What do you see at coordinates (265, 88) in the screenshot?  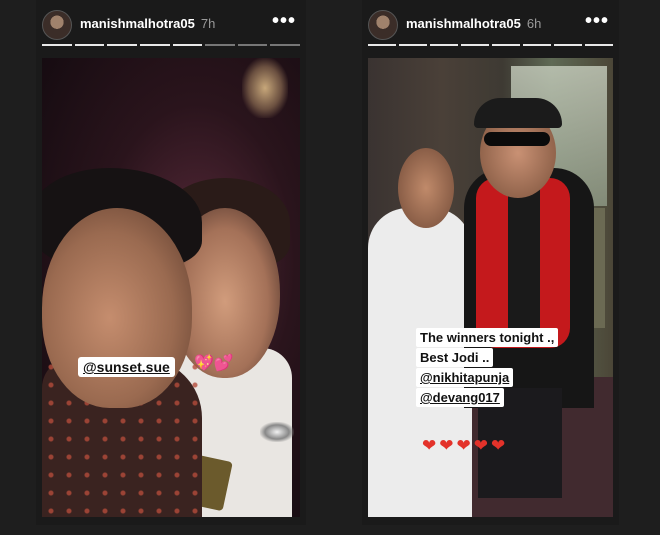 I see `lamp` at bounding box center [265, 88].